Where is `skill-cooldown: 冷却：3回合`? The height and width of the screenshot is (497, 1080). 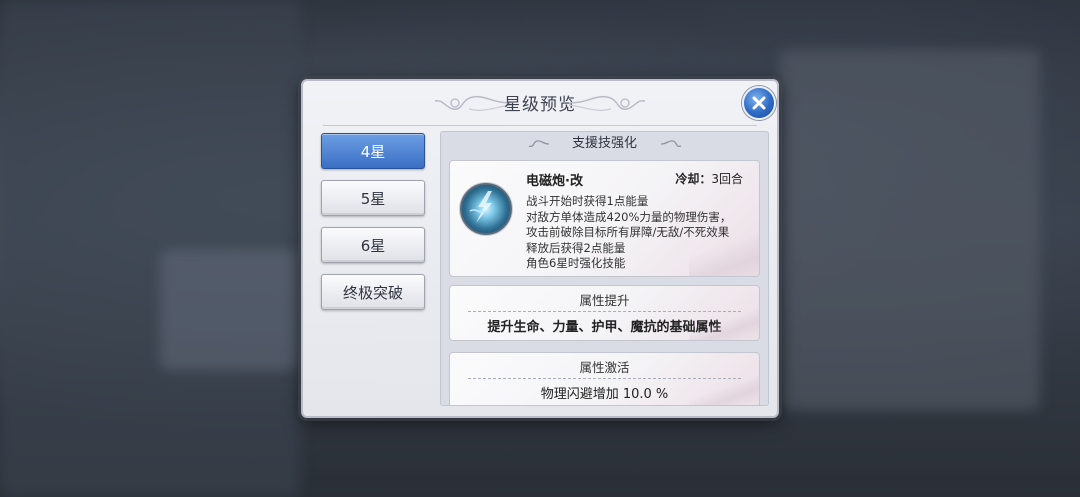
skill-cooldown: 冷却：3回合 is located at coordinates (709, 178).